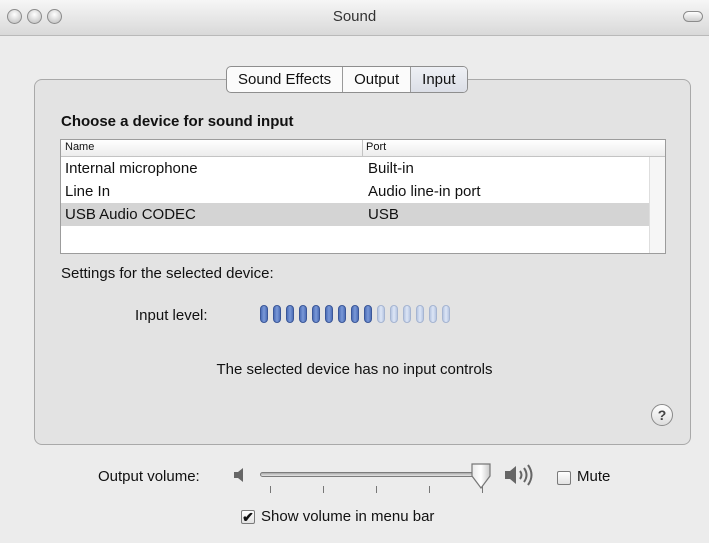 The width and height of the screenshot is (709, 543). I want to click on help-button: ?, so click(662, 415).